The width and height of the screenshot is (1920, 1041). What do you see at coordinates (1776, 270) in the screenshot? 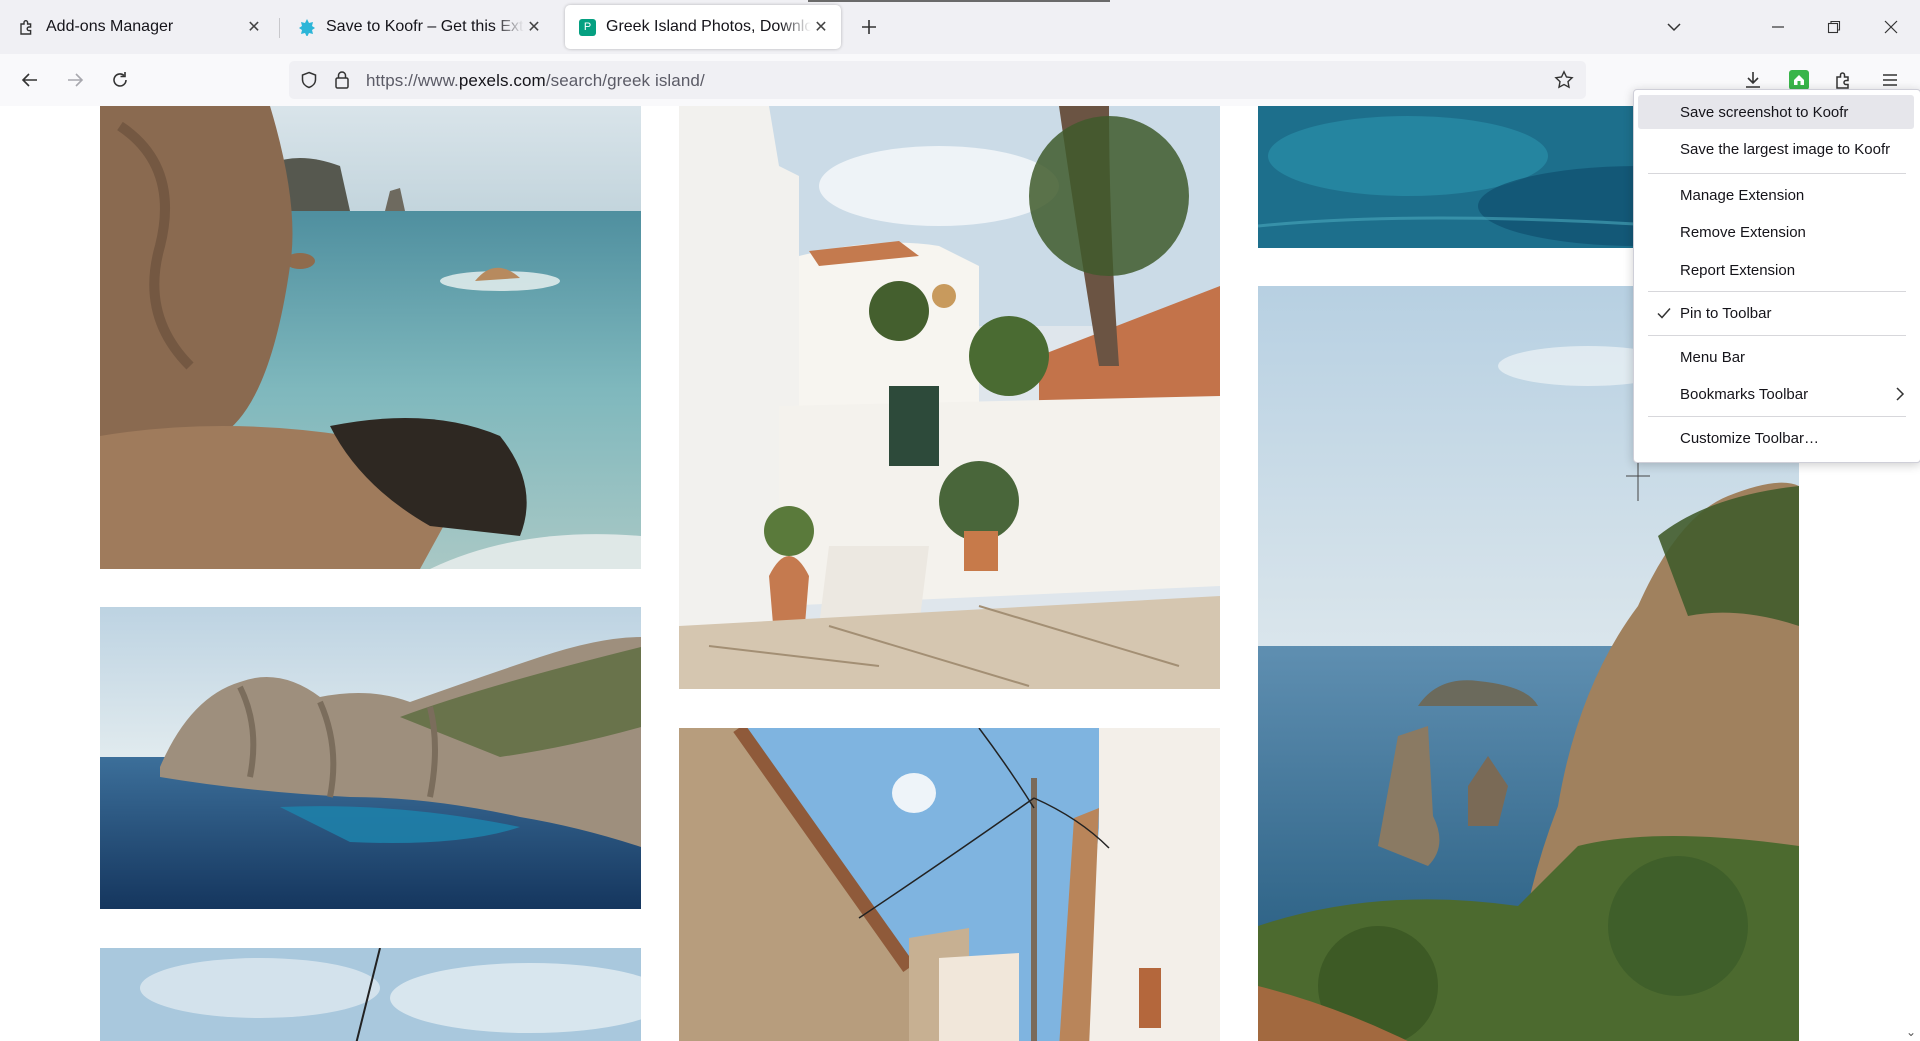
I see `menu-item-report-extension: Report Extension` at bounding box center [1776, 270].